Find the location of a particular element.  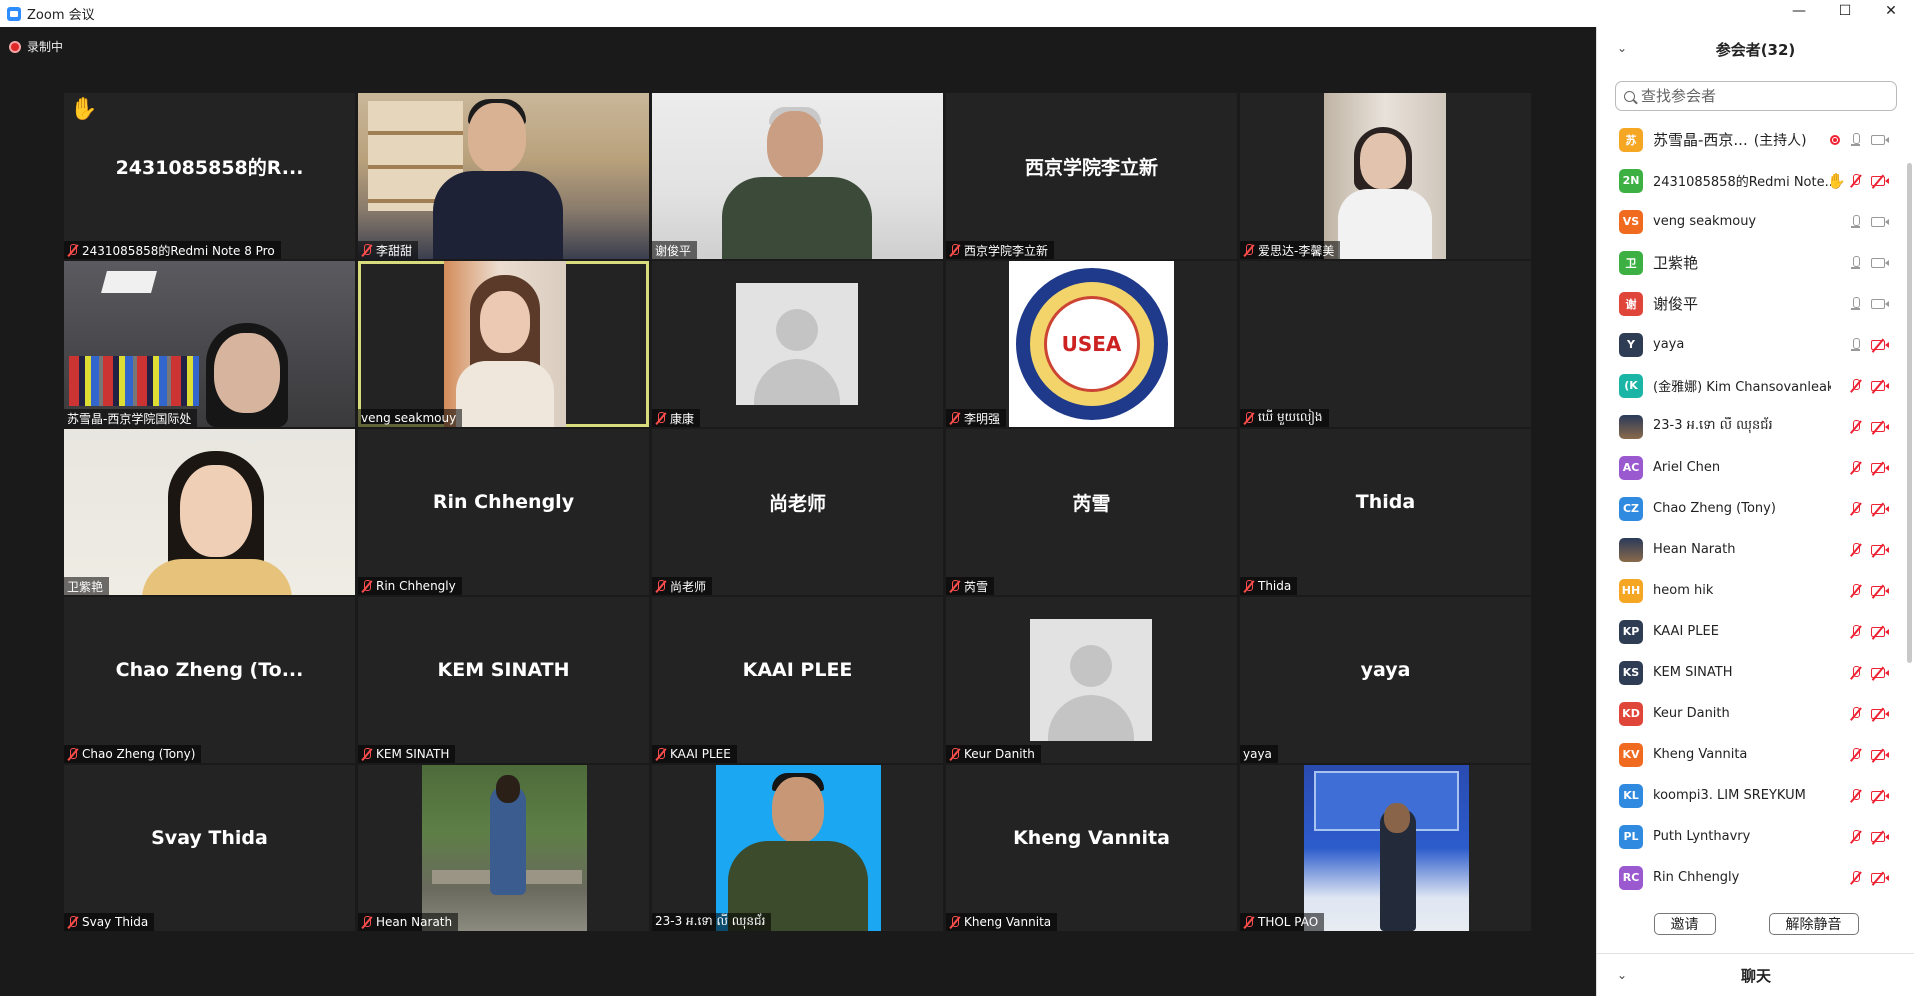

video-tile: Chao Zheng (To... Chao Zheng (Tony) is located at coordinates (209, 680).